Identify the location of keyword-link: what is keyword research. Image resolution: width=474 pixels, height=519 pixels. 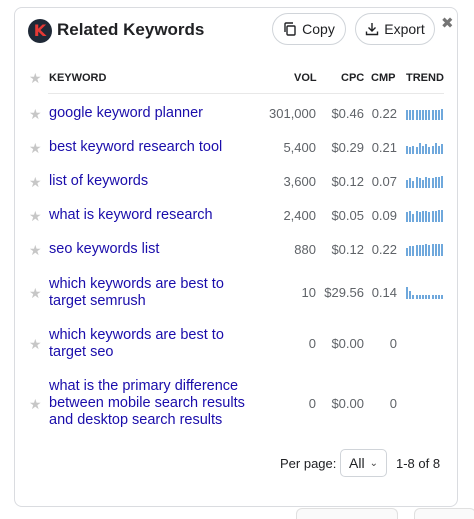
(155, 215).